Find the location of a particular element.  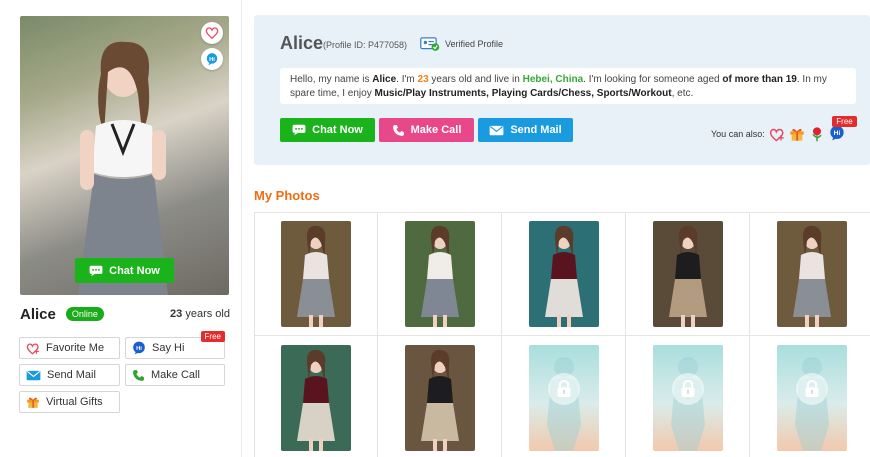

virtual-gifts-label: Virtual Gifts is located at coordinates (74, 402).